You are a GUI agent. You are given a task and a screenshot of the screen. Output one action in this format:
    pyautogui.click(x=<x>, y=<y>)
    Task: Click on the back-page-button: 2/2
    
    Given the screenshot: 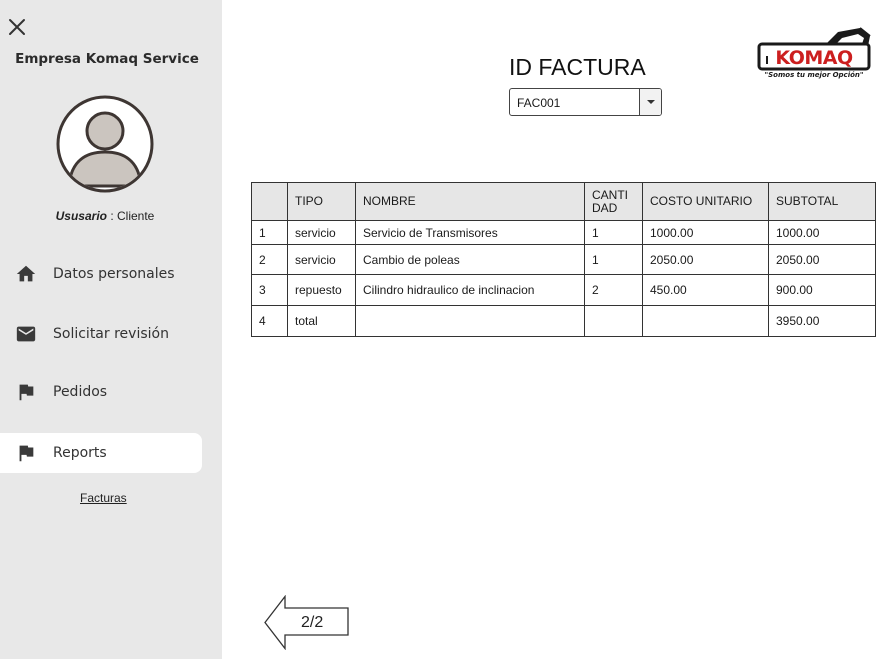 What is the action you would take?
    pyautogui.click(x=307, y=622)
    